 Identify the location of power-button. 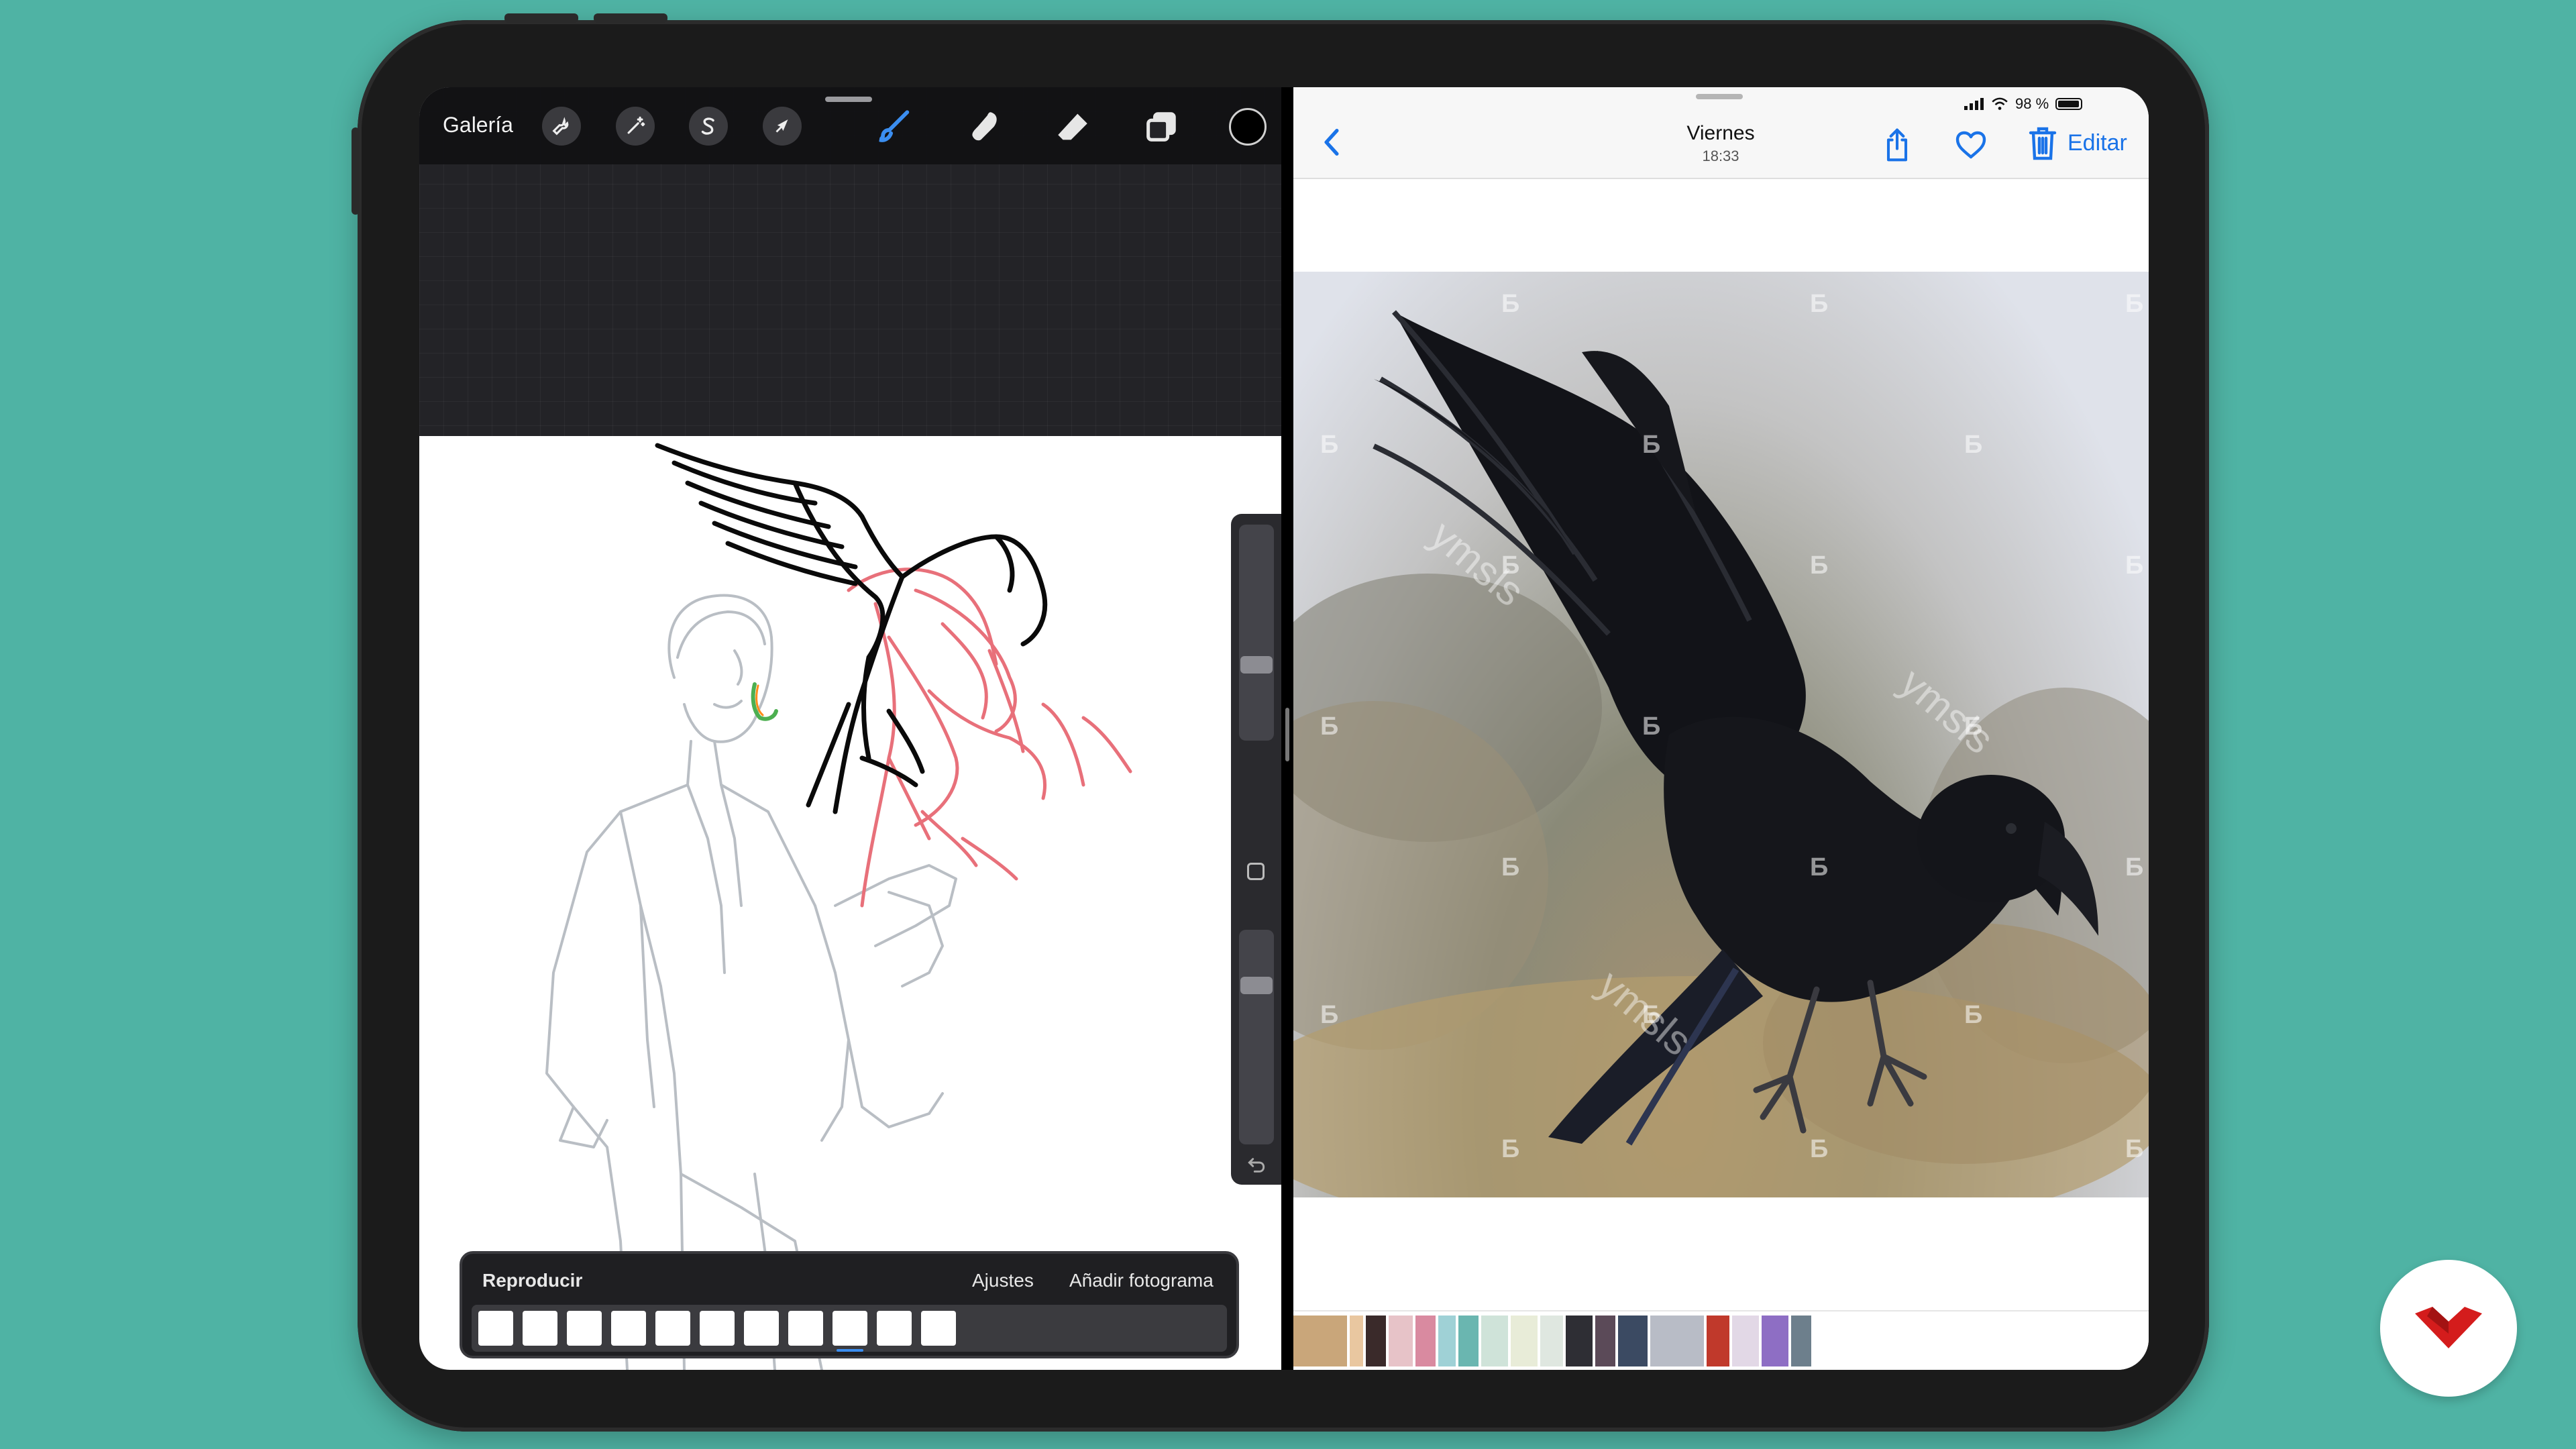
(356, 171).